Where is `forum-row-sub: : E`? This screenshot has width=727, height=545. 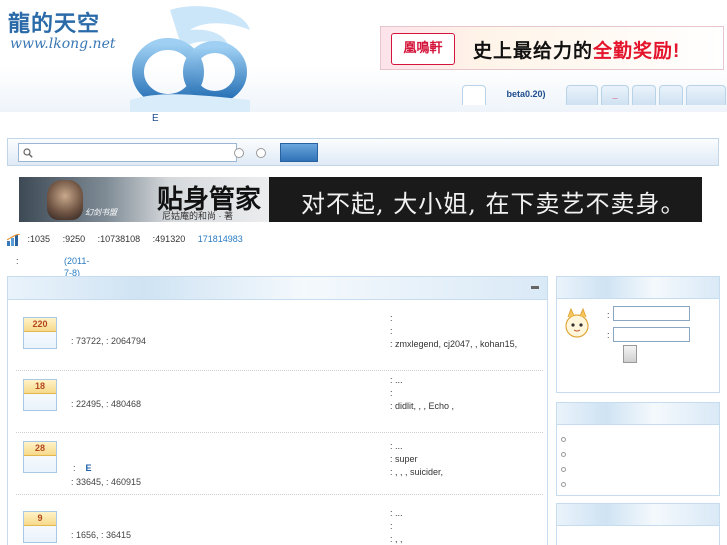
forum-row-sub: : E is located at coordinates (82, 468).